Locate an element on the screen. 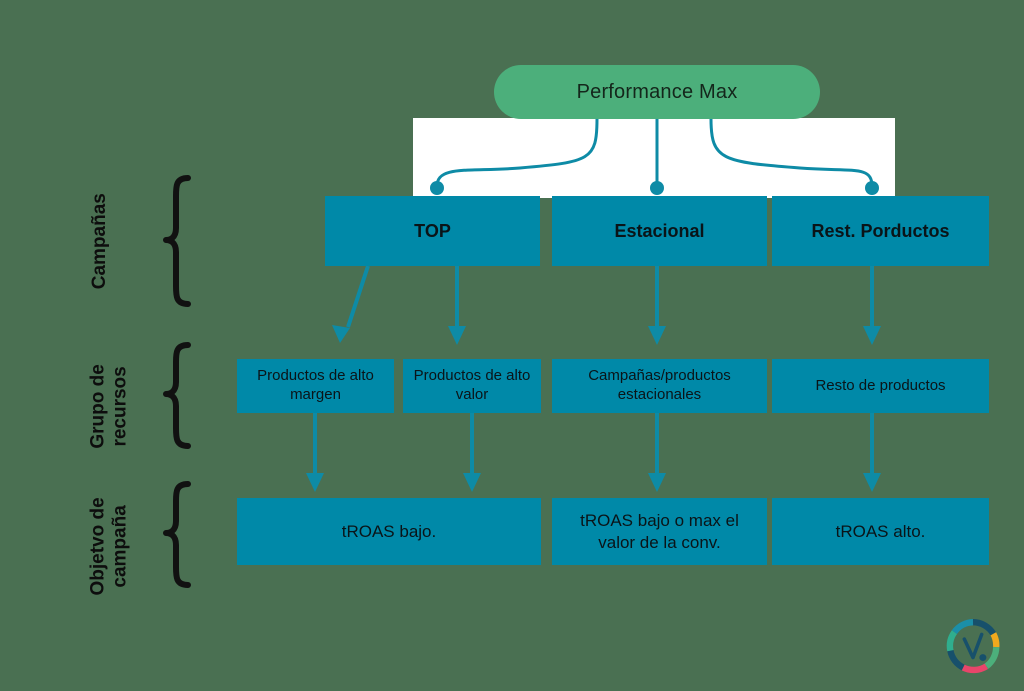 Image resolution: width=1024 pixels, height=691 pixels. arrowhead-alto-valor is located at coordinates (457, 335).